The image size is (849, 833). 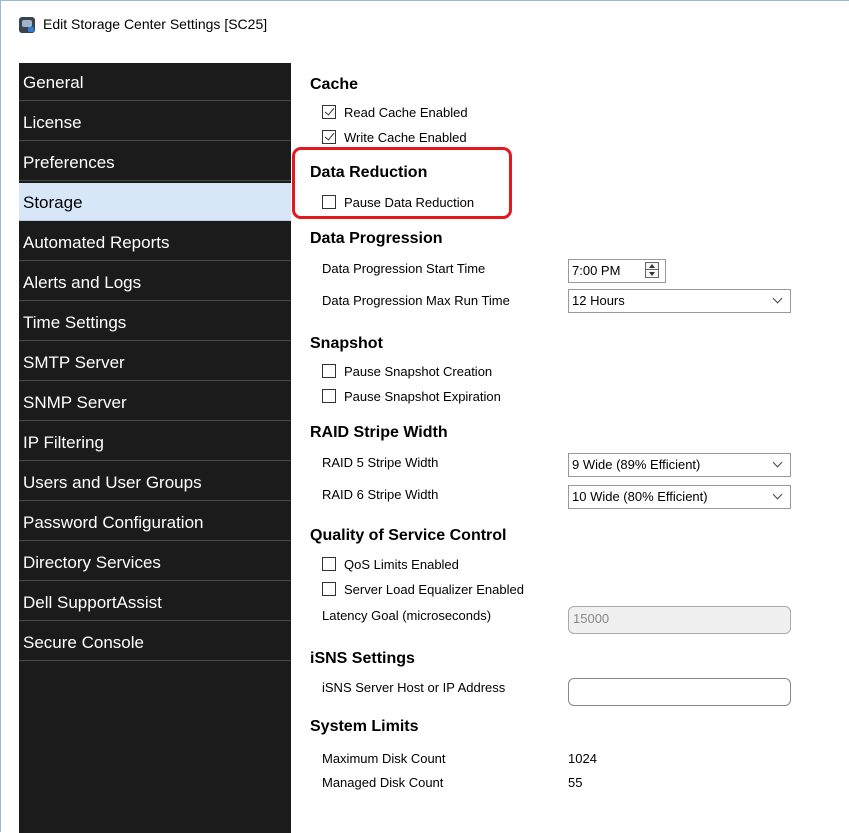 What do you see at coordinates (364, 726) in the screenshot?
I see `system-limits-section-title: System Limits` at bounding box center [364, 726].